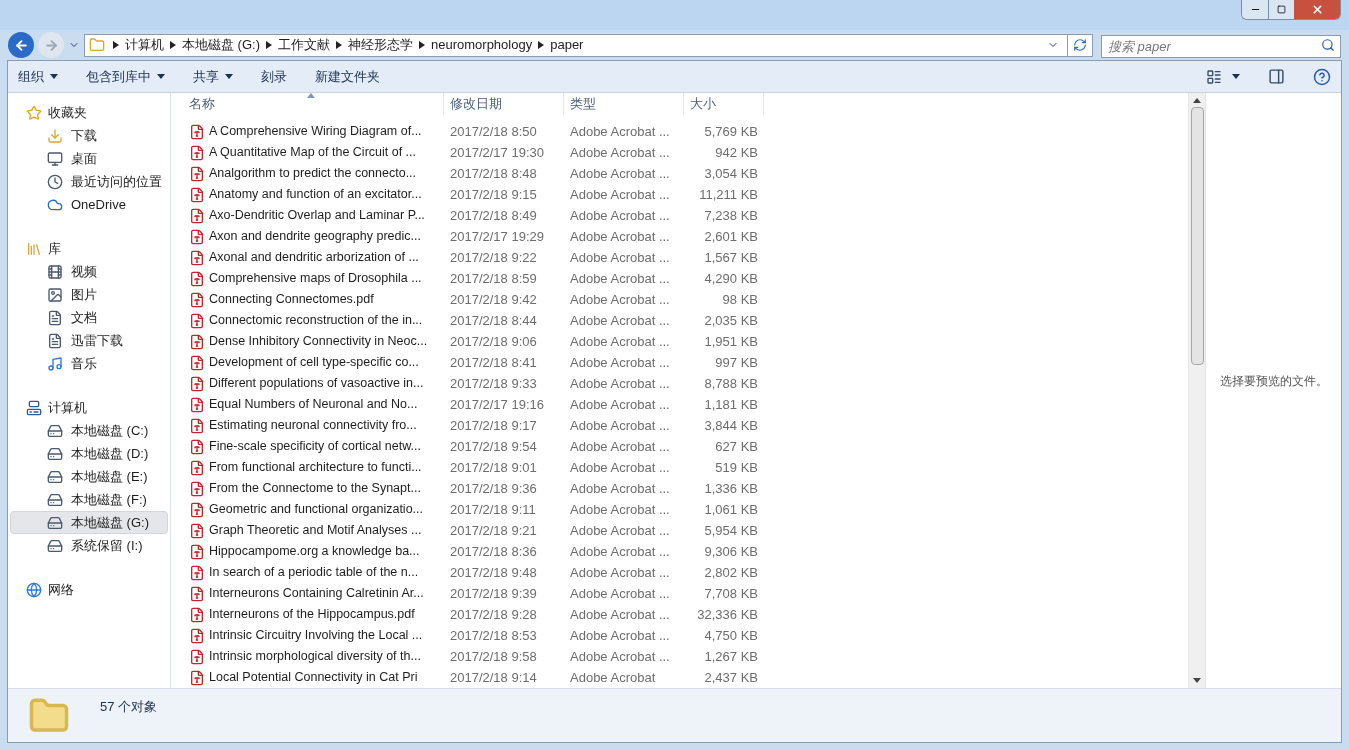 The image size is (1349, 750). I want to click on toolbar-button: 共享, so click(213, 76).